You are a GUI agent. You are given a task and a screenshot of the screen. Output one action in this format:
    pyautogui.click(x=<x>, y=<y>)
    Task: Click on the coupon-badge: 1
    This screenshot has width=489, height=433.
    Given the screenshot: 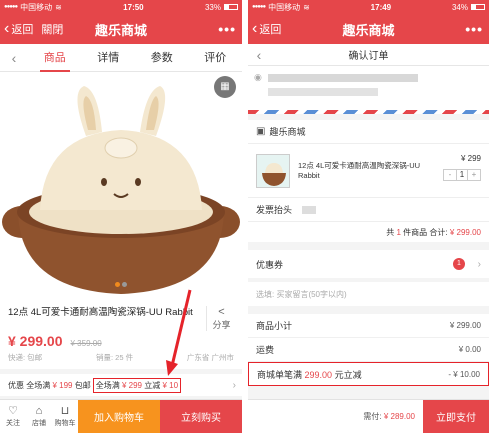 What is the action you would take?
    pyautogui.click(x=459, y=264)
    